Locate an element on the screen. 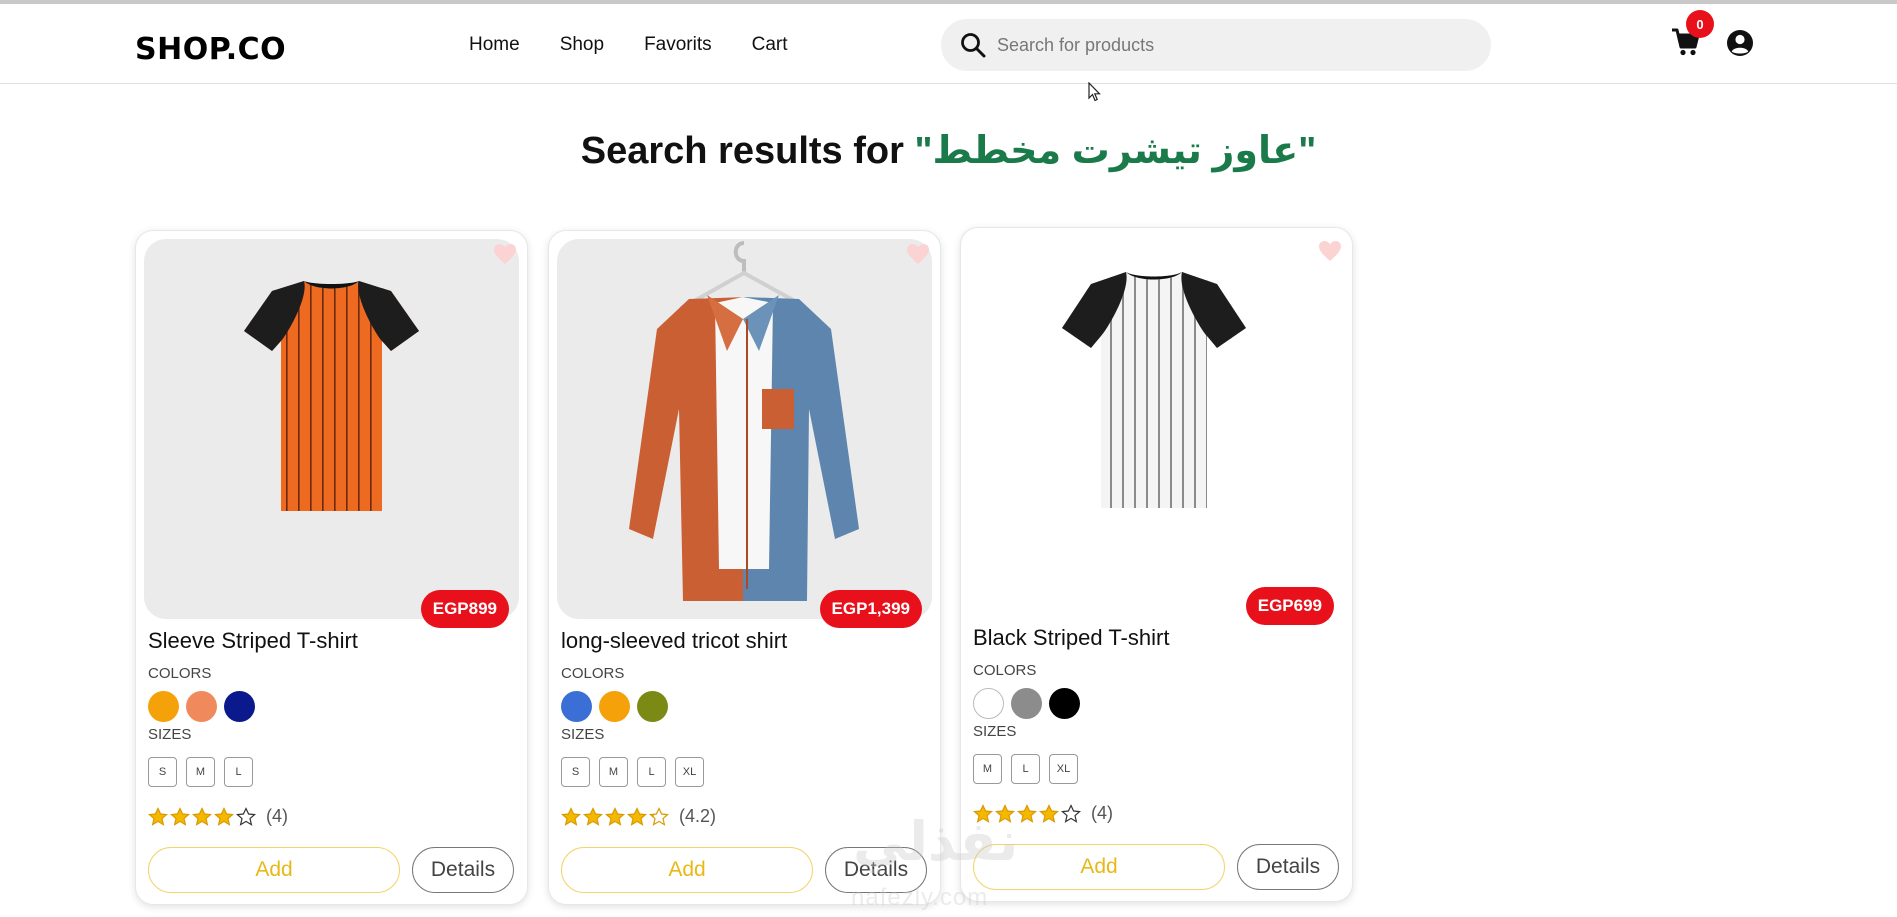 This screenshot has height=917, width=1897. rating-count: (4.2) is located at coordinates (698, 816).